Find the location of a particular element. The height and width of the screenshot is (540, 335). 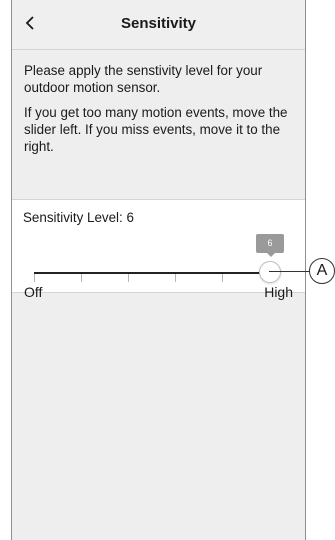

sensitivity-level-label: Sensitivity Level: 6 is located at coordinates (78, 217).